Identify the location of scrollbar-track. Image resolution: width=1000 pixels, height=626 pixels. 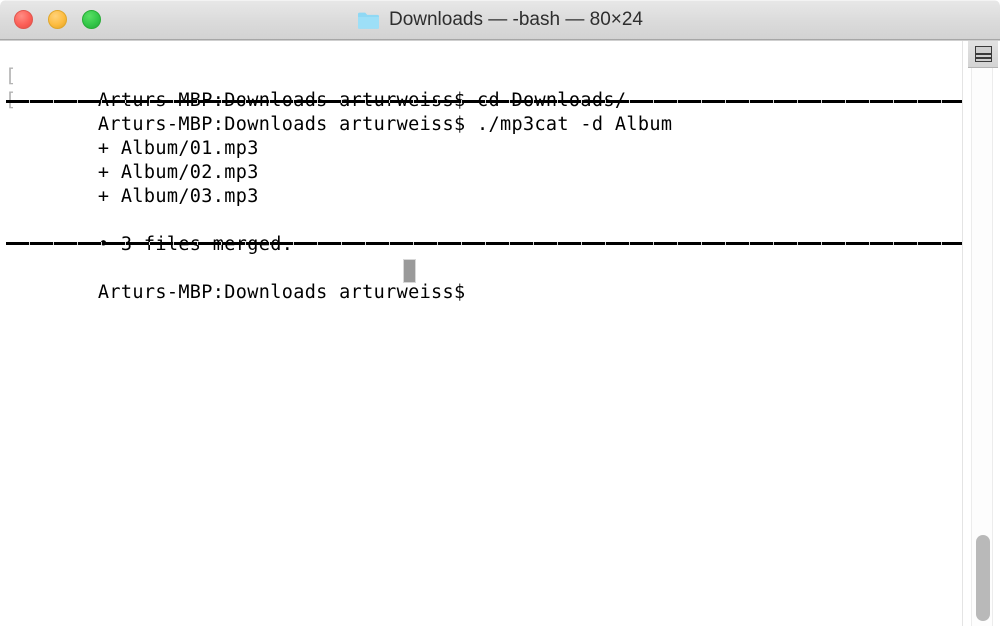
(982, 333).